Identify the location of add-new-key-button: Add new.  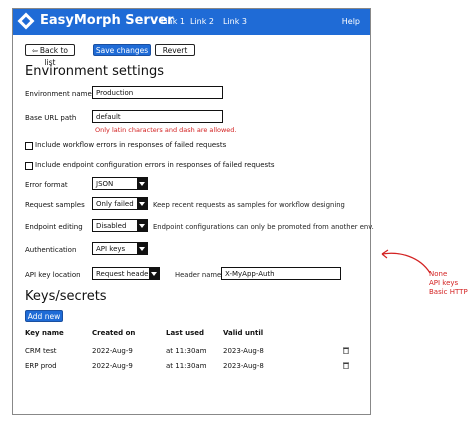
(44, 316).